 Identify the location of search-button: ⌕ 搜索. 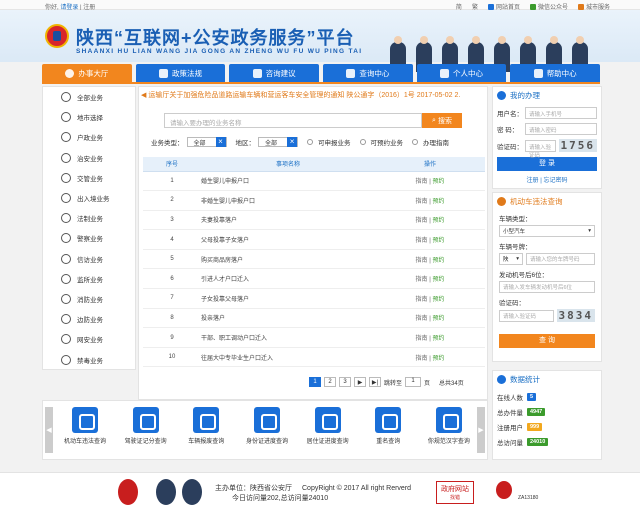
(442, 120).